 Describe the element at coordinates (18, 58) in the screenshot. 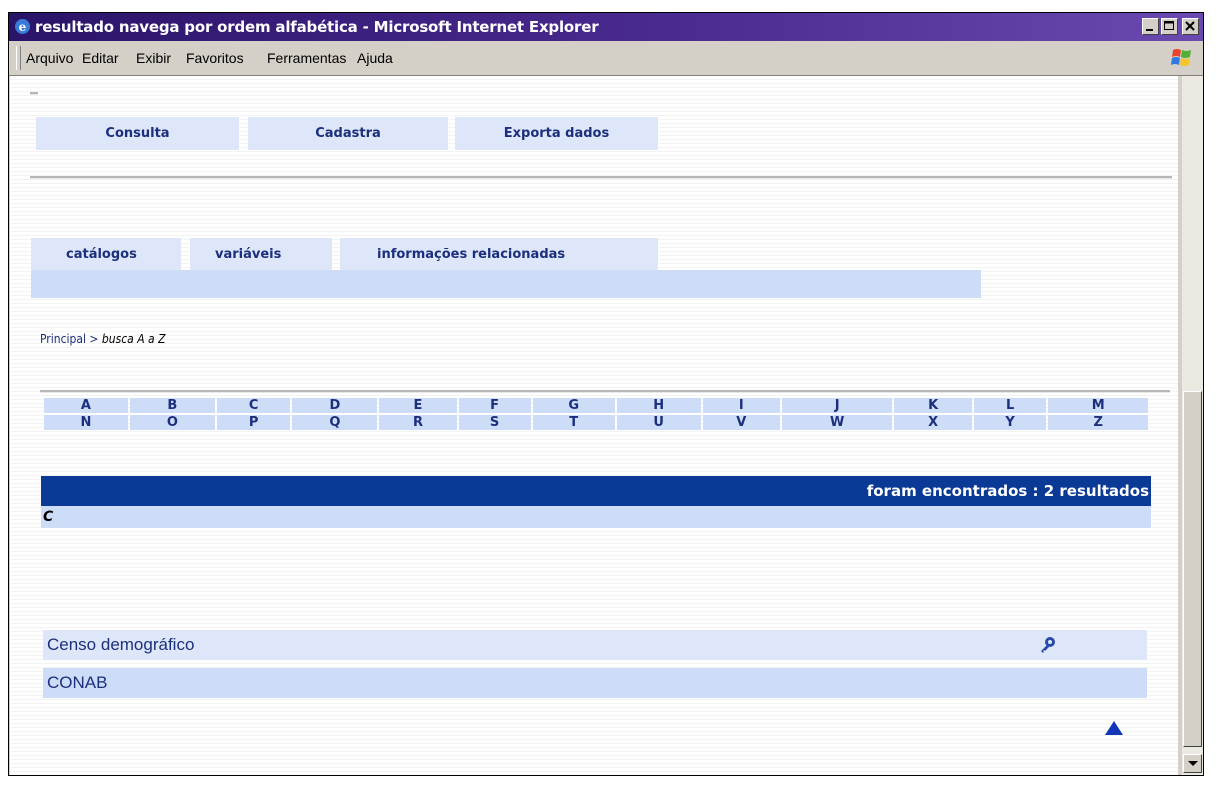

I see `toolbar-grip` at that location.